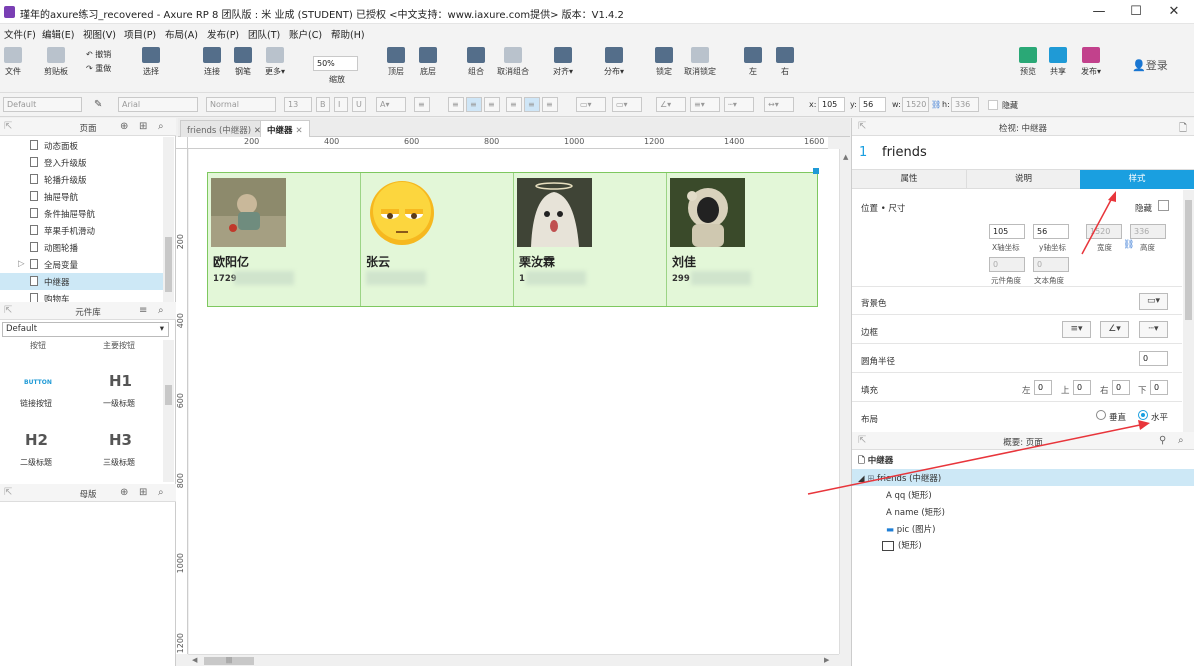  Describe the element at coordinates (514, 104) in the screenshot. I see `valign-top-button: ≡` at that location.